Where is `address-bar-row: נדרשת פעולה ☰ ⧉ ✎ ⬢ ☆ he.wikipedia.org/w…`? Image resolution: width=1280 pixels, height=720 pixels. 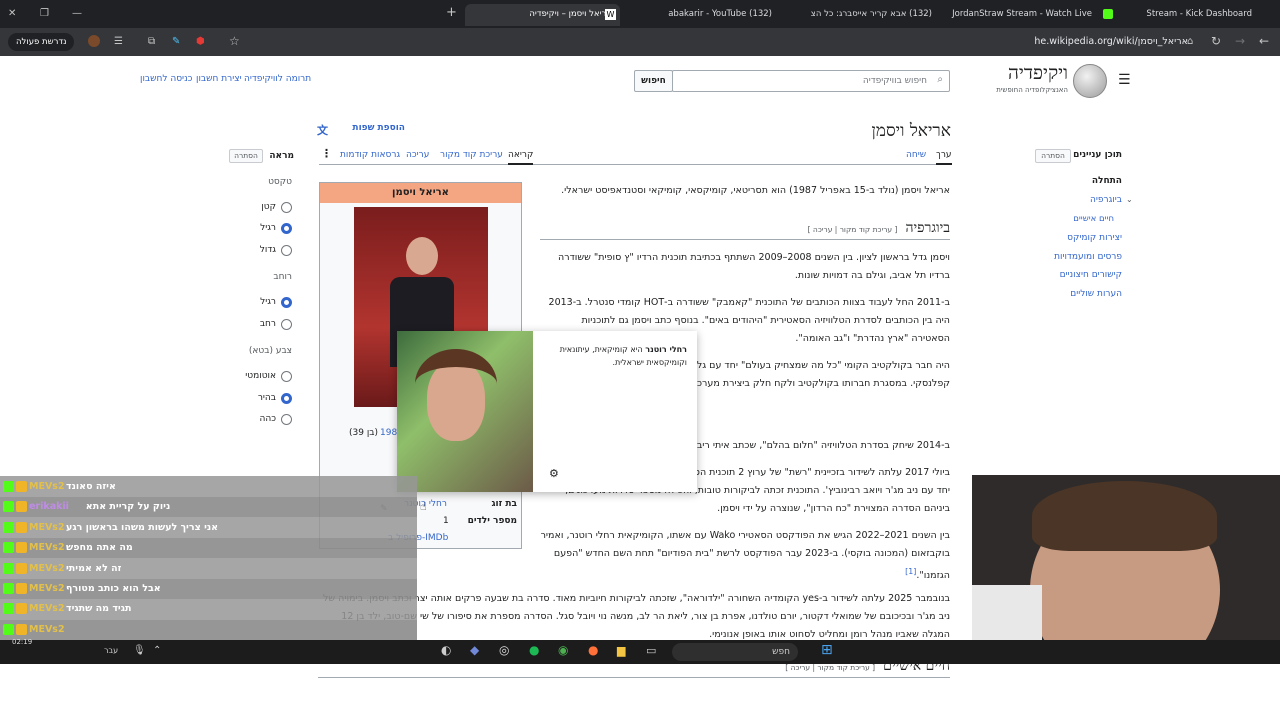 address-bar-row: נדרשת פעולה ☰ ⧉ ✎ ⬢ ☆ he.wikipedia.org/w… is located at coordinates (640, 42).